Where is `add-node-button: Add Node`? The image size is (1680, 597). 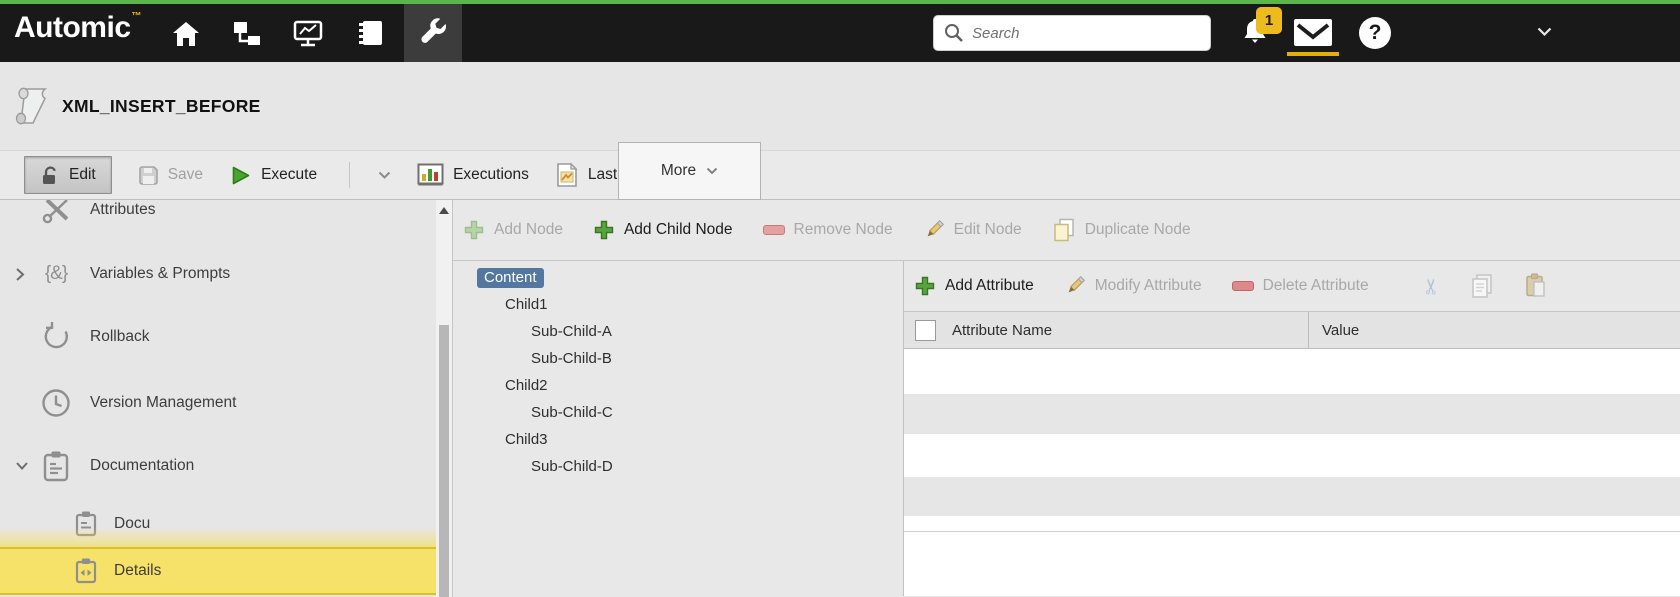 add-node-button: Add Node is located at coordinates (513, 230).